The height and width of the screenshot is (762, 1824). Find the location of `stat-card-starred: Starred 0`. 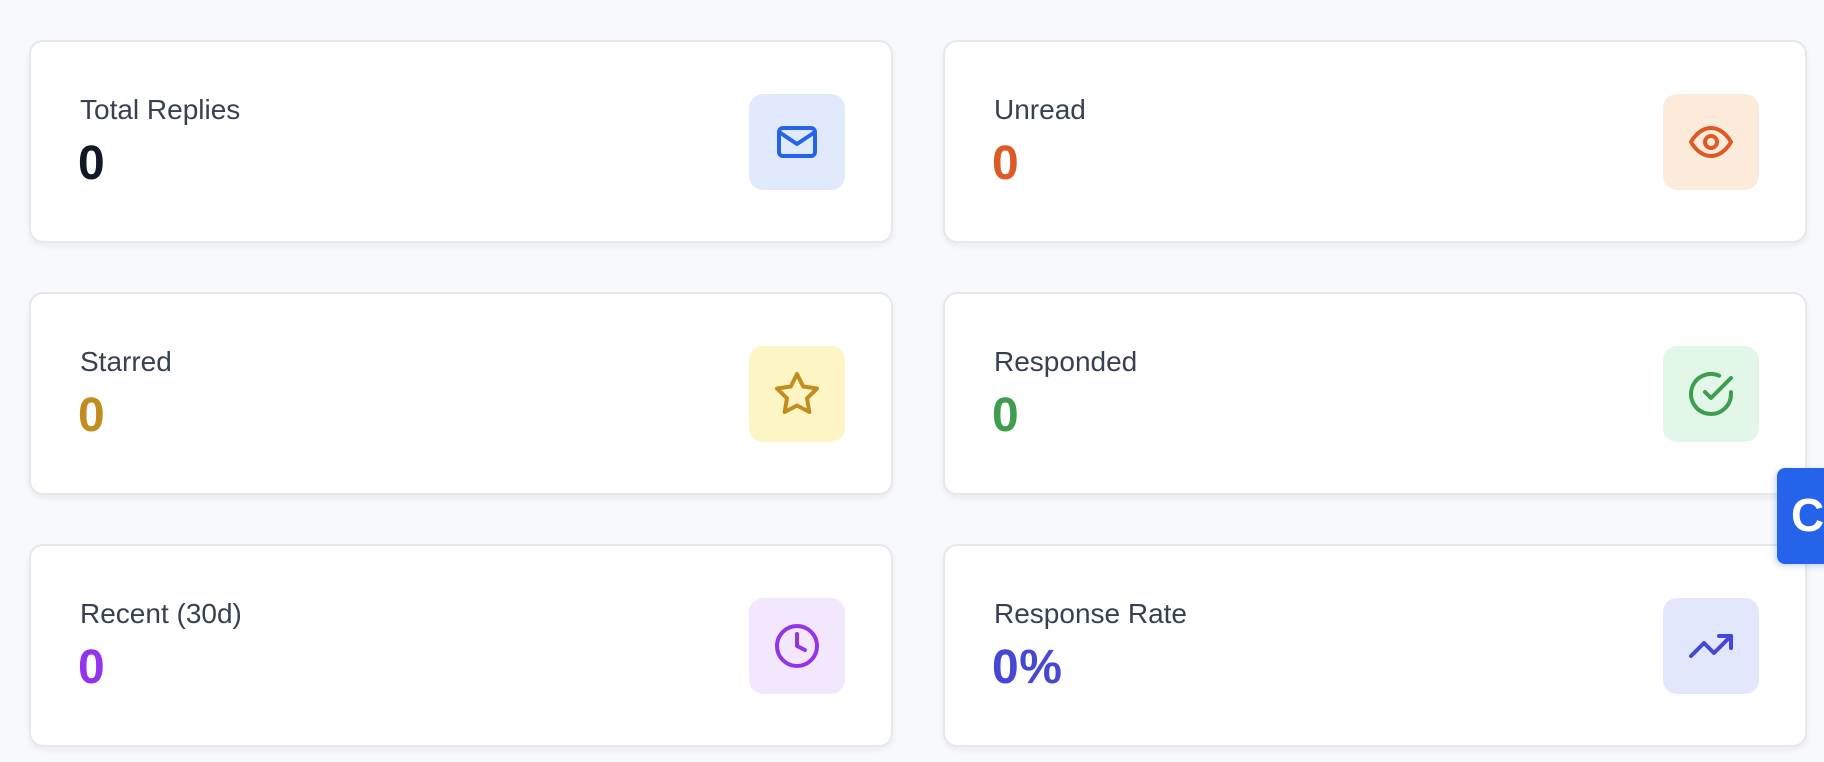

stat-card-starred: Starred 0 is located at coordinates (461, 393).